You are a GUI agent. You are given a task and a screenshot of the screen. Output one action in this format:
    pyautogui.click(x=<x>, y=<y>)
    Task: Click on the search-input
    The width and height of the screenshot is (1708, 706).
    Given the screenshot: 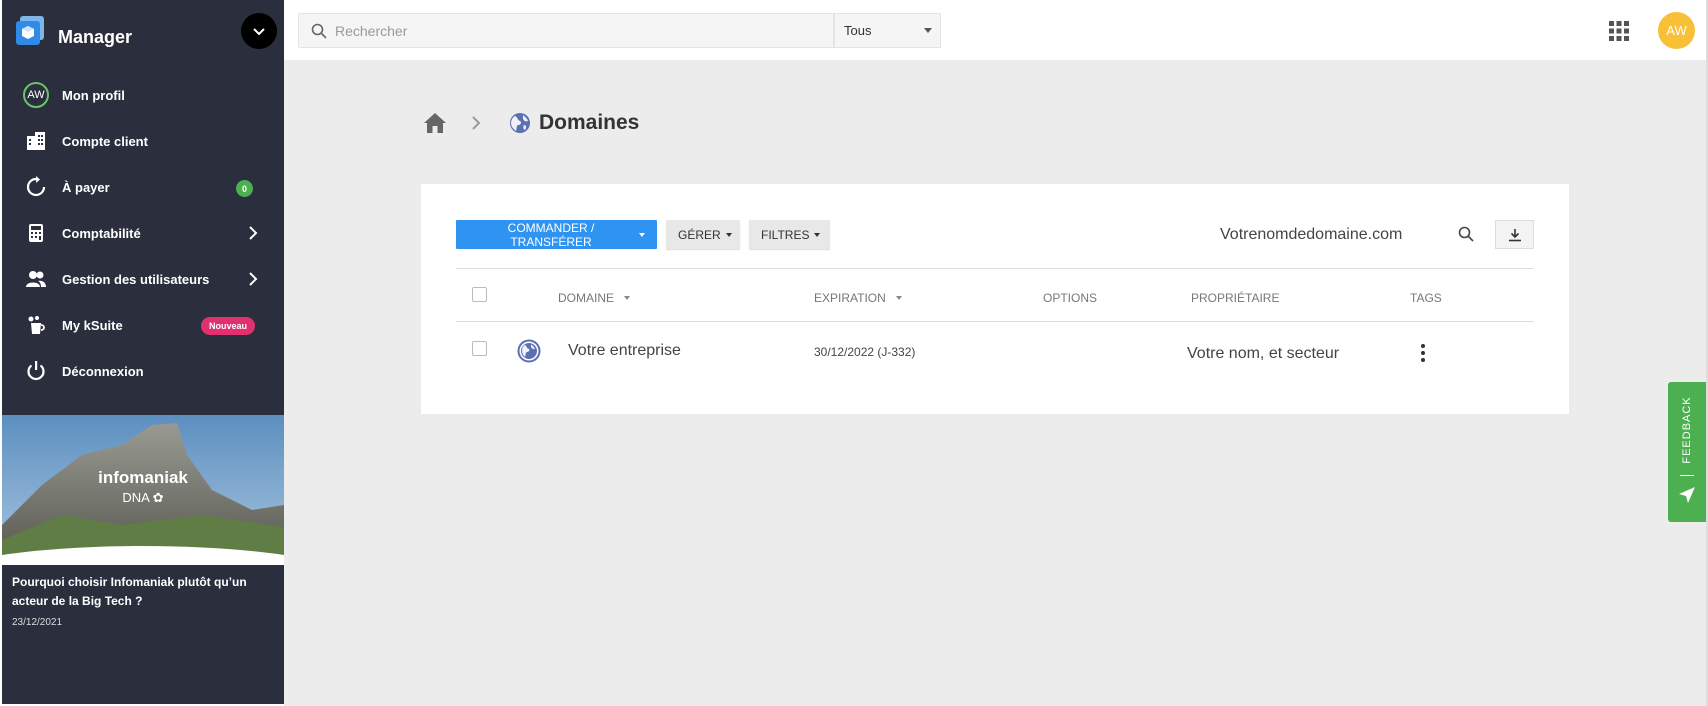 What is the action you would take?
    pyautogui.click(x=580, y=30)
    